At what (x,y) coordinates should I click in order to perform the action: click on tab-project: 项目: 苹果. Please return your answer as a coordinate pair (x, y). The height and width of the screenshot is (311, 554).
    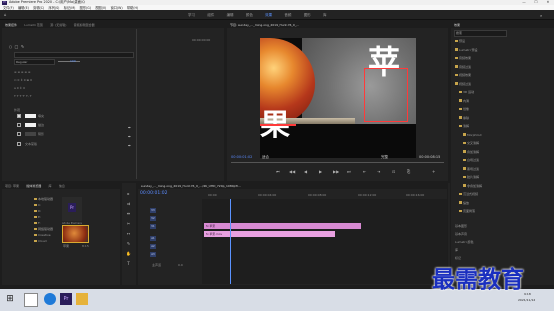
    Looking at the image, I should click on (12, 186).